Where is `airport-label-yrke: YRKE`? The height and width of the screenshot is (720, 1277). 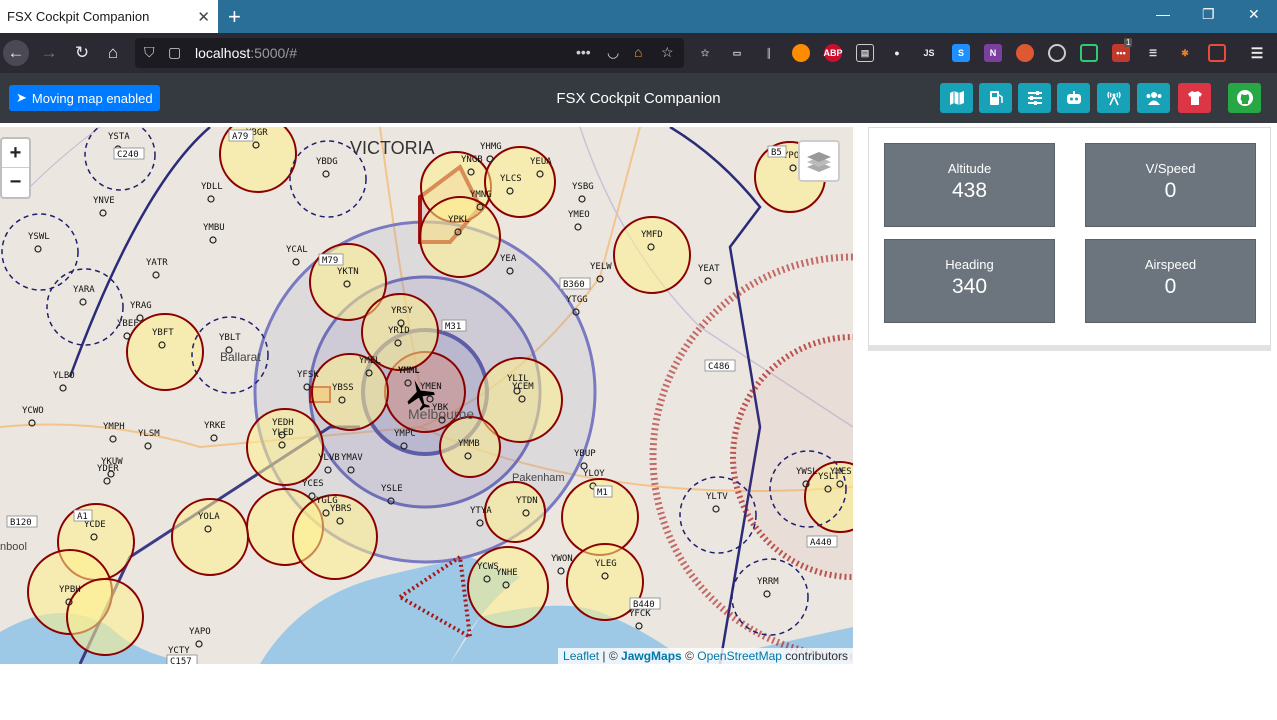
airport-label-yrke: YRKE is located at coordinates (215, 426).